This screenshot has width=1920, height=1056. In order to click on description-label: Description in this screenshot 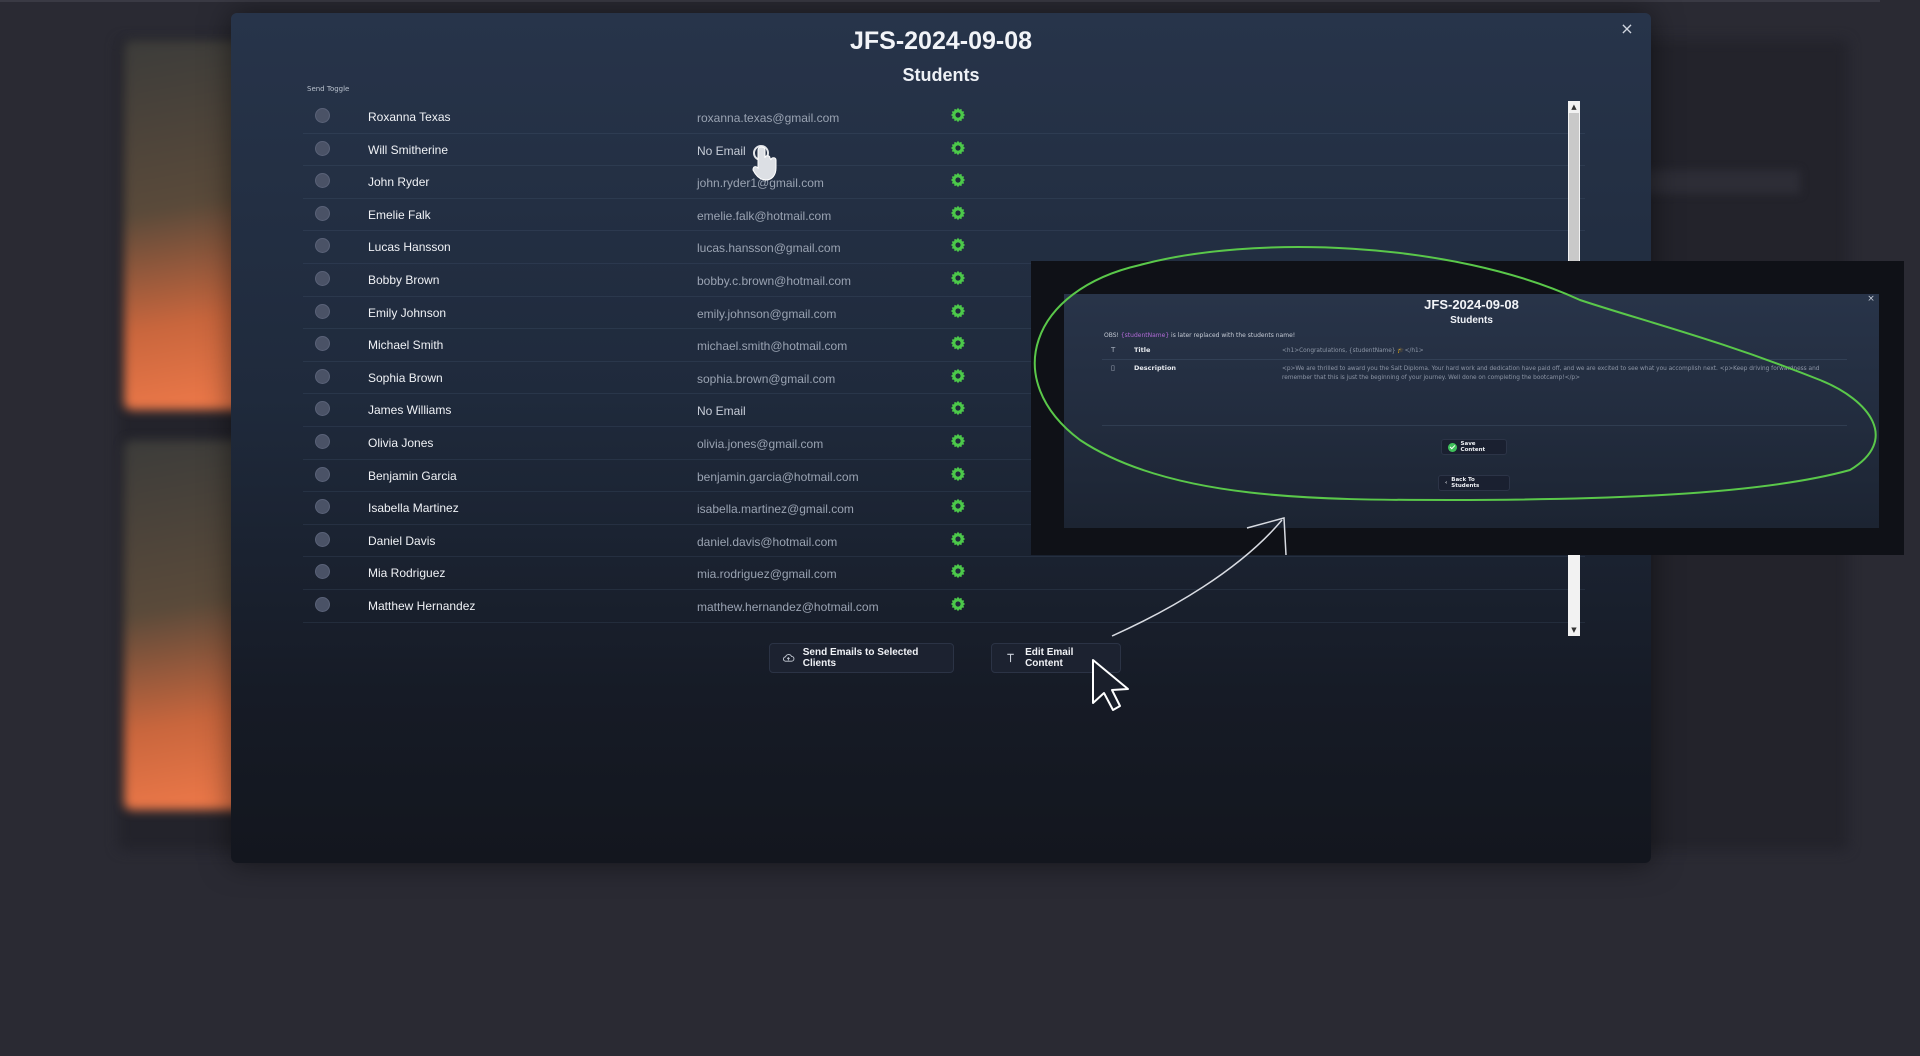, I will do `click(1155, 368)`.